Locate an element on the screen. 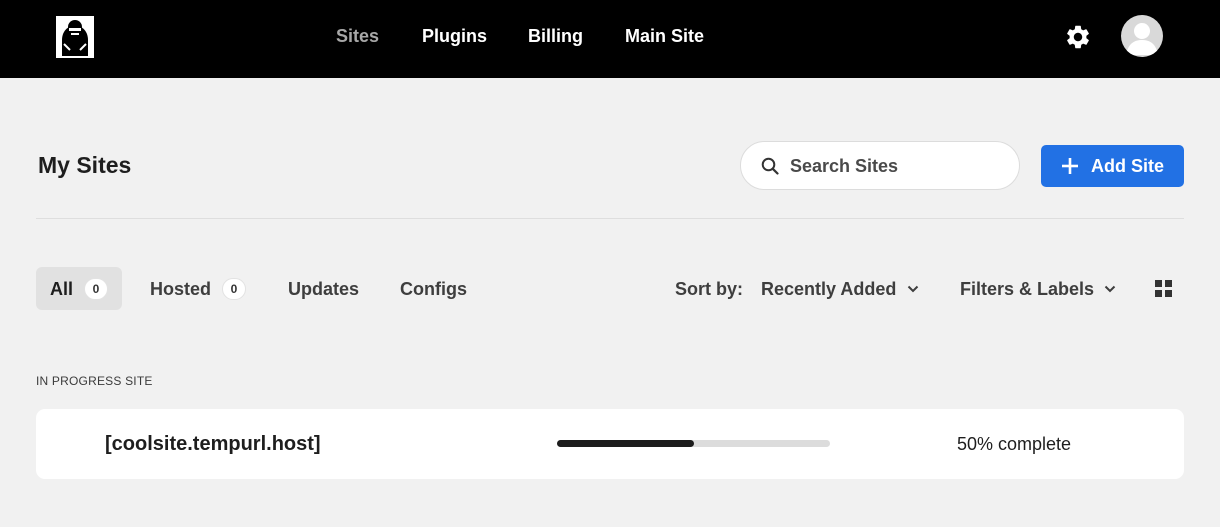  page-title: My Sites is located at coordinates (85, 165).